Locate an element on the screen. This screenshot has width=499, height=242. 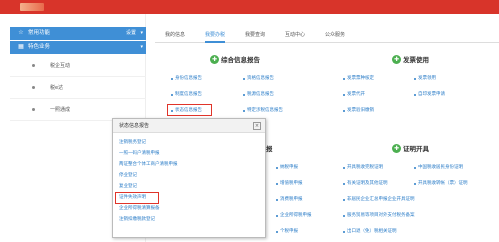
tab-query: 我要查询 is located at coordinates (255, 36).